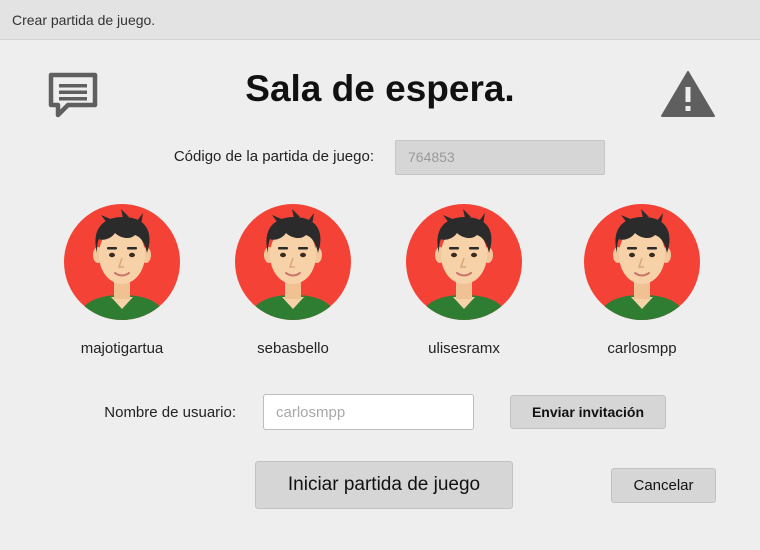 The width and height of the screenshot is (760, 550). I want to click on cancel-button: Cancelar, so click(663, 485).